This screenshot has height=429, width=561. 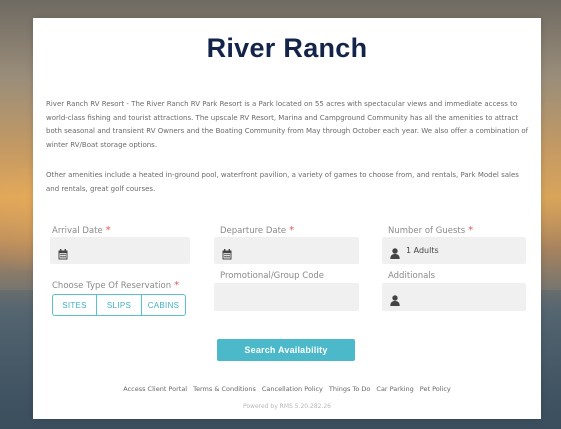 I want to click on departure-date-input, so click(x=286, y=250).